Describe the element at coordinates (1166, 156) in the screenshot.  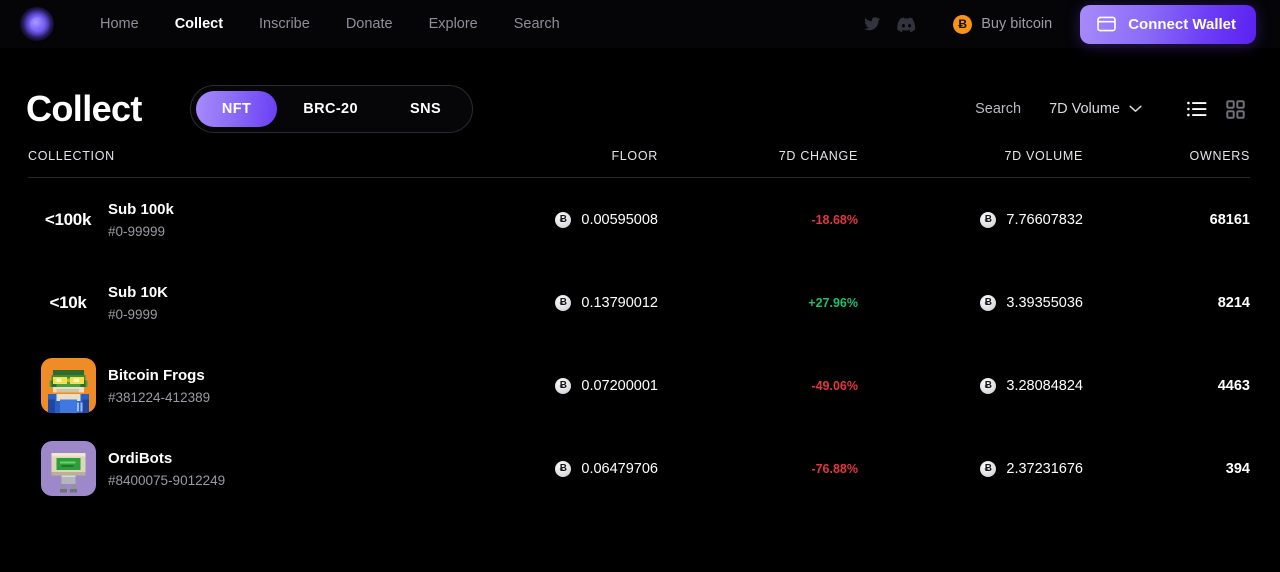
I see `column-header-owners: OWNERS` at that location.